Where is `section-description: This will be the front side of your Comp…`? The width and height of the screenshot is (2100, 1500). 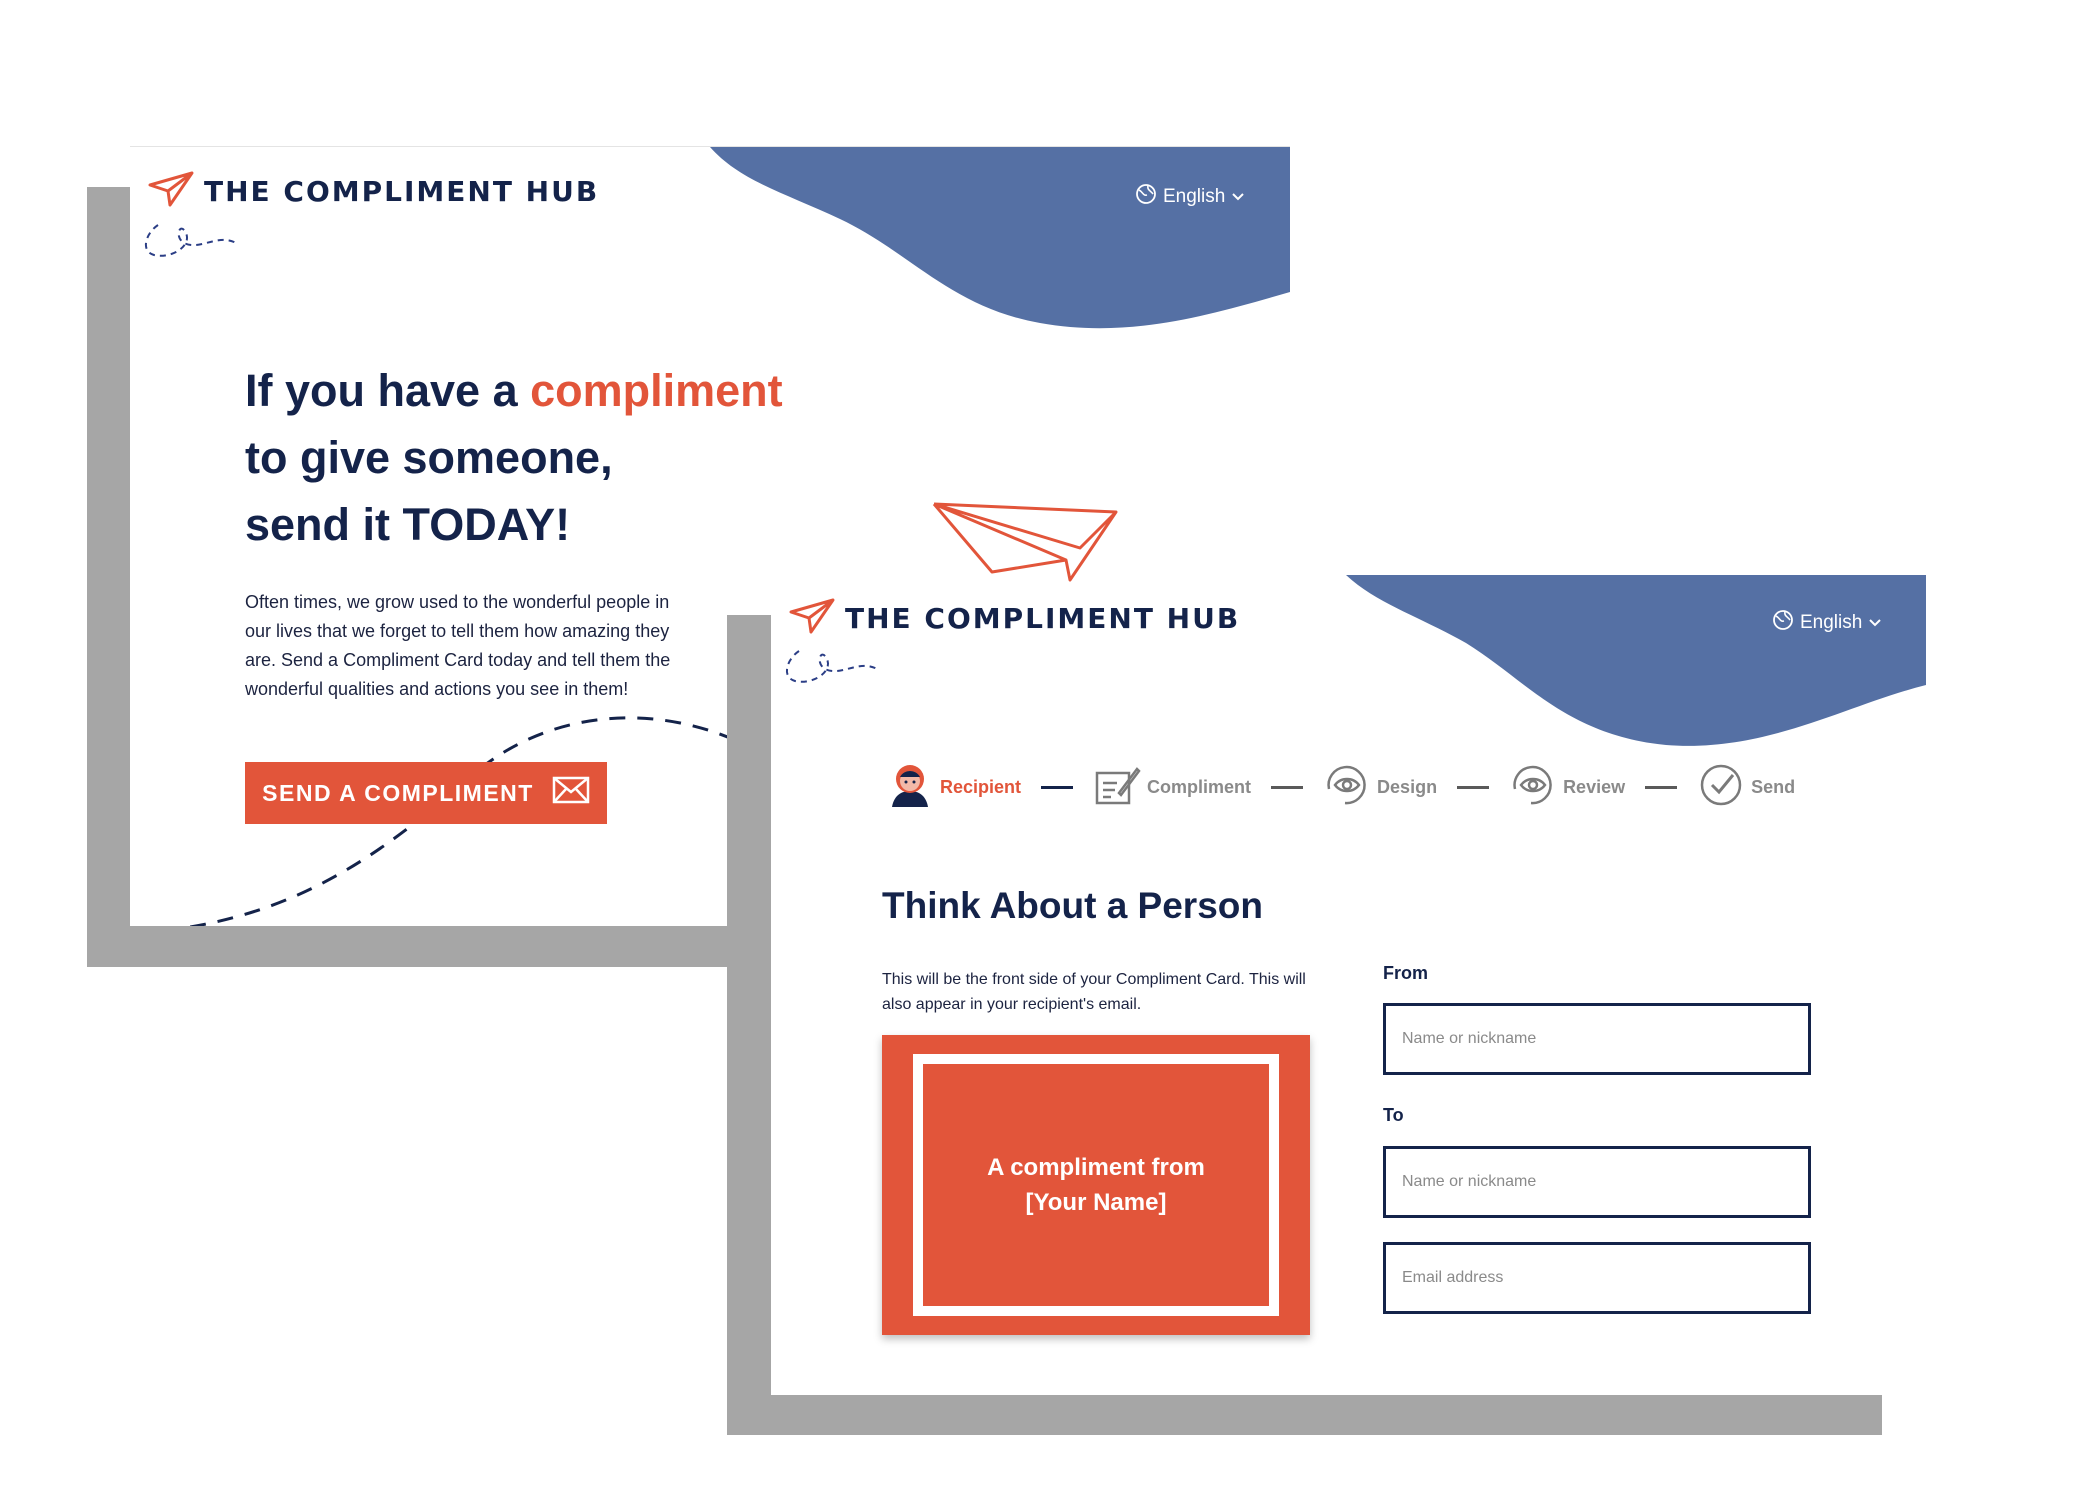
section-description: This will be the front side of your Comp… is located at coordinates (1094, 992).